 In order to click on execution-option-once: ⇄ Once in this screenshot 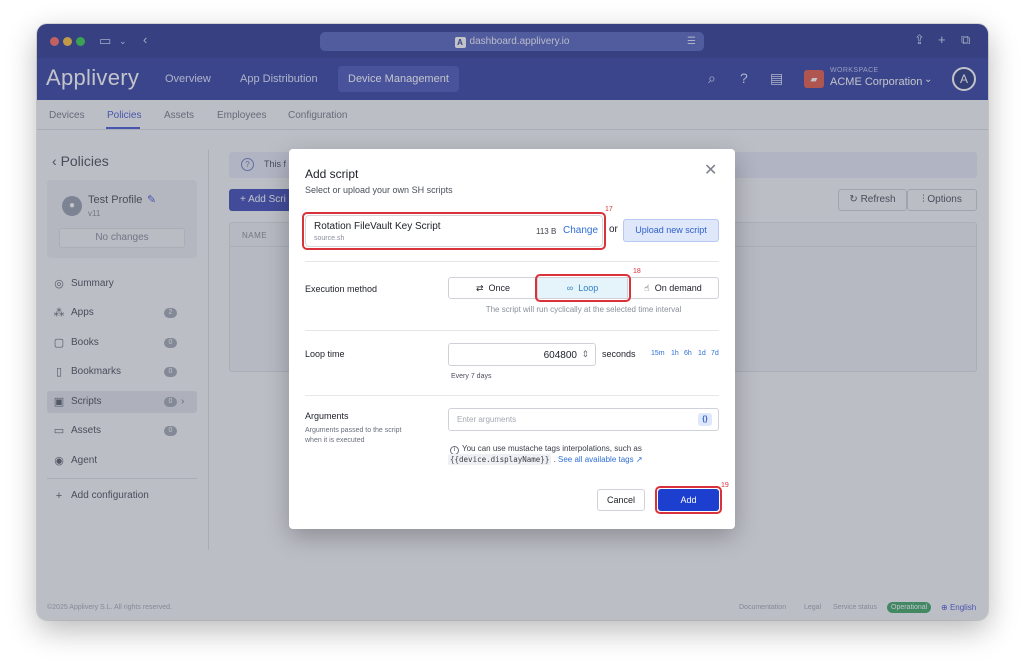, I will do `click(493, 288)`.